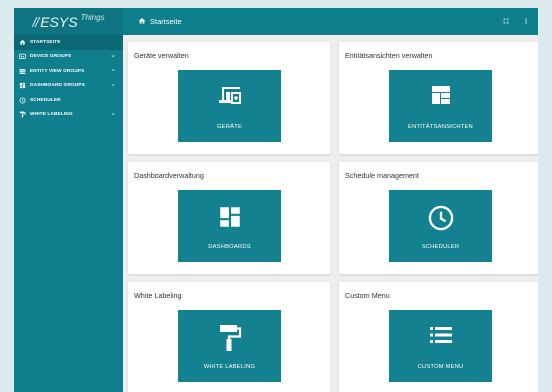  I want to click on more-vert-icon, so click(526, 22).